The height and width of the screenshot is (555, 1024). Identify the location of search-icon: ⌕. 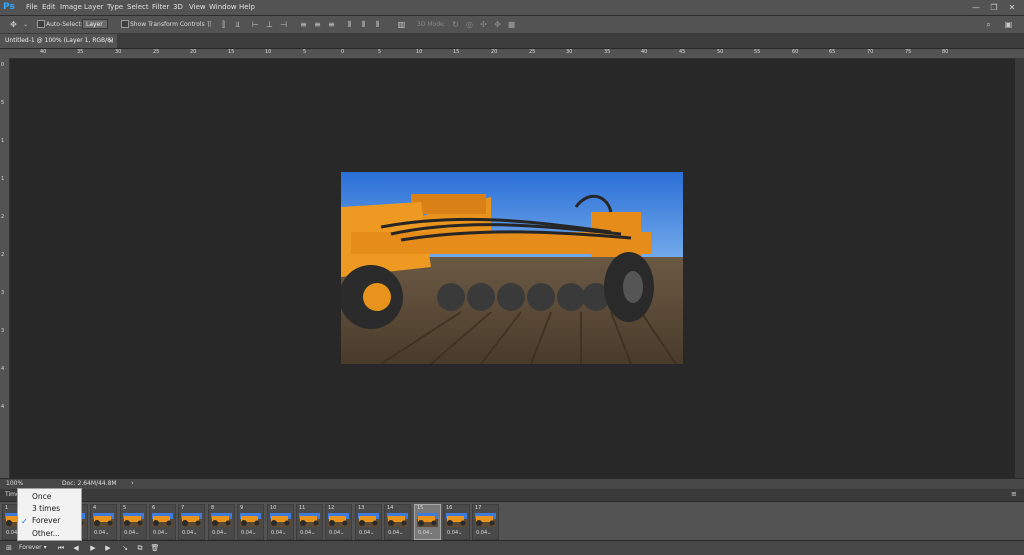
(988, 24).